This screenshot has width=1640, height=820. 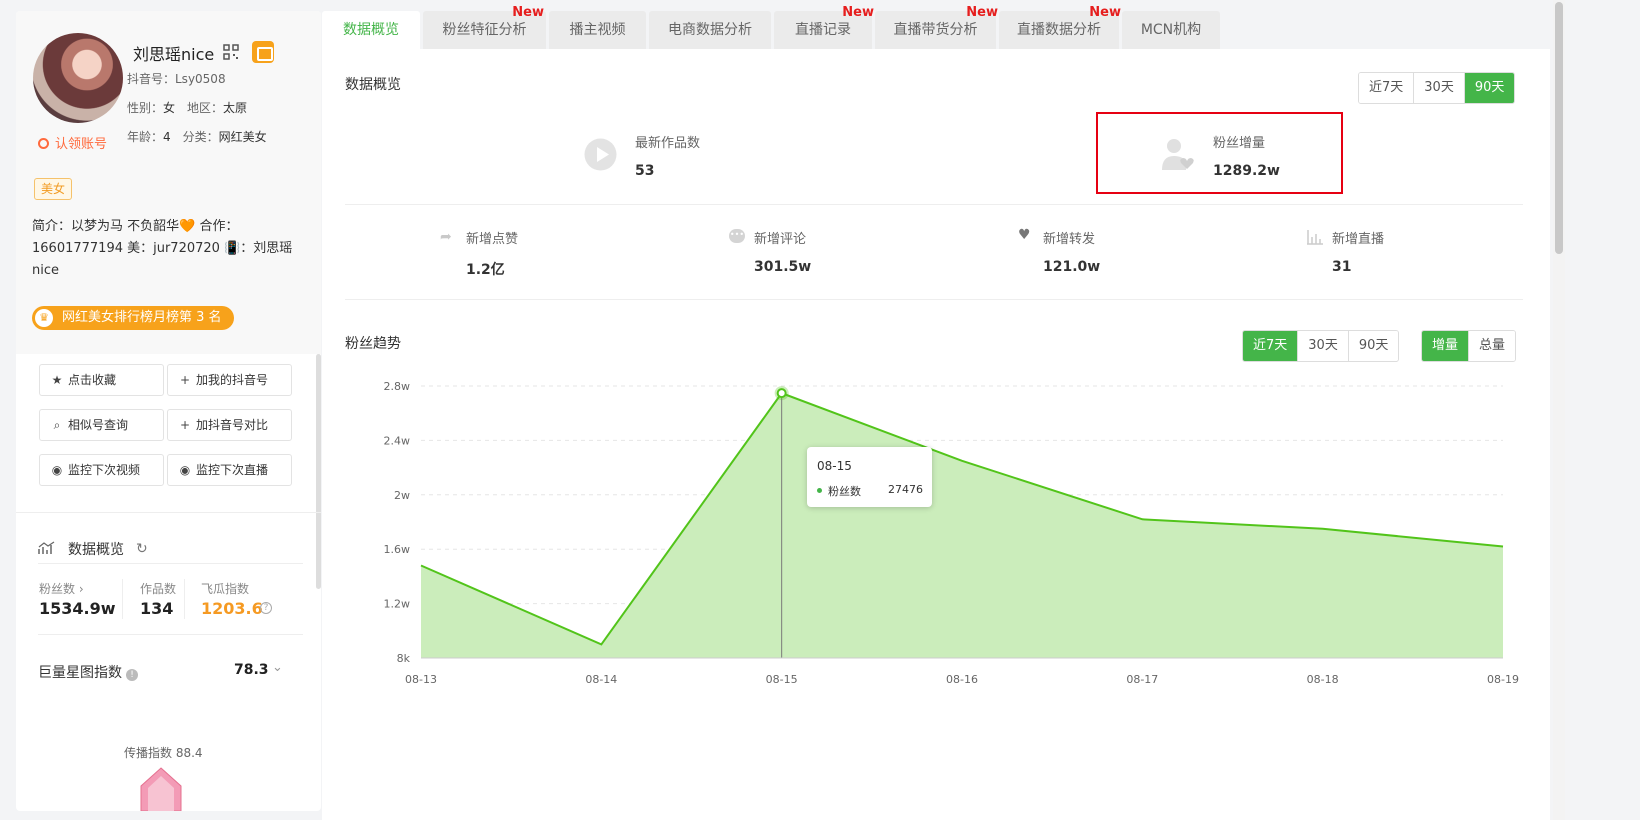 I want to click on profile-name: 刘思瑶nice, so click(x=174, y=54).